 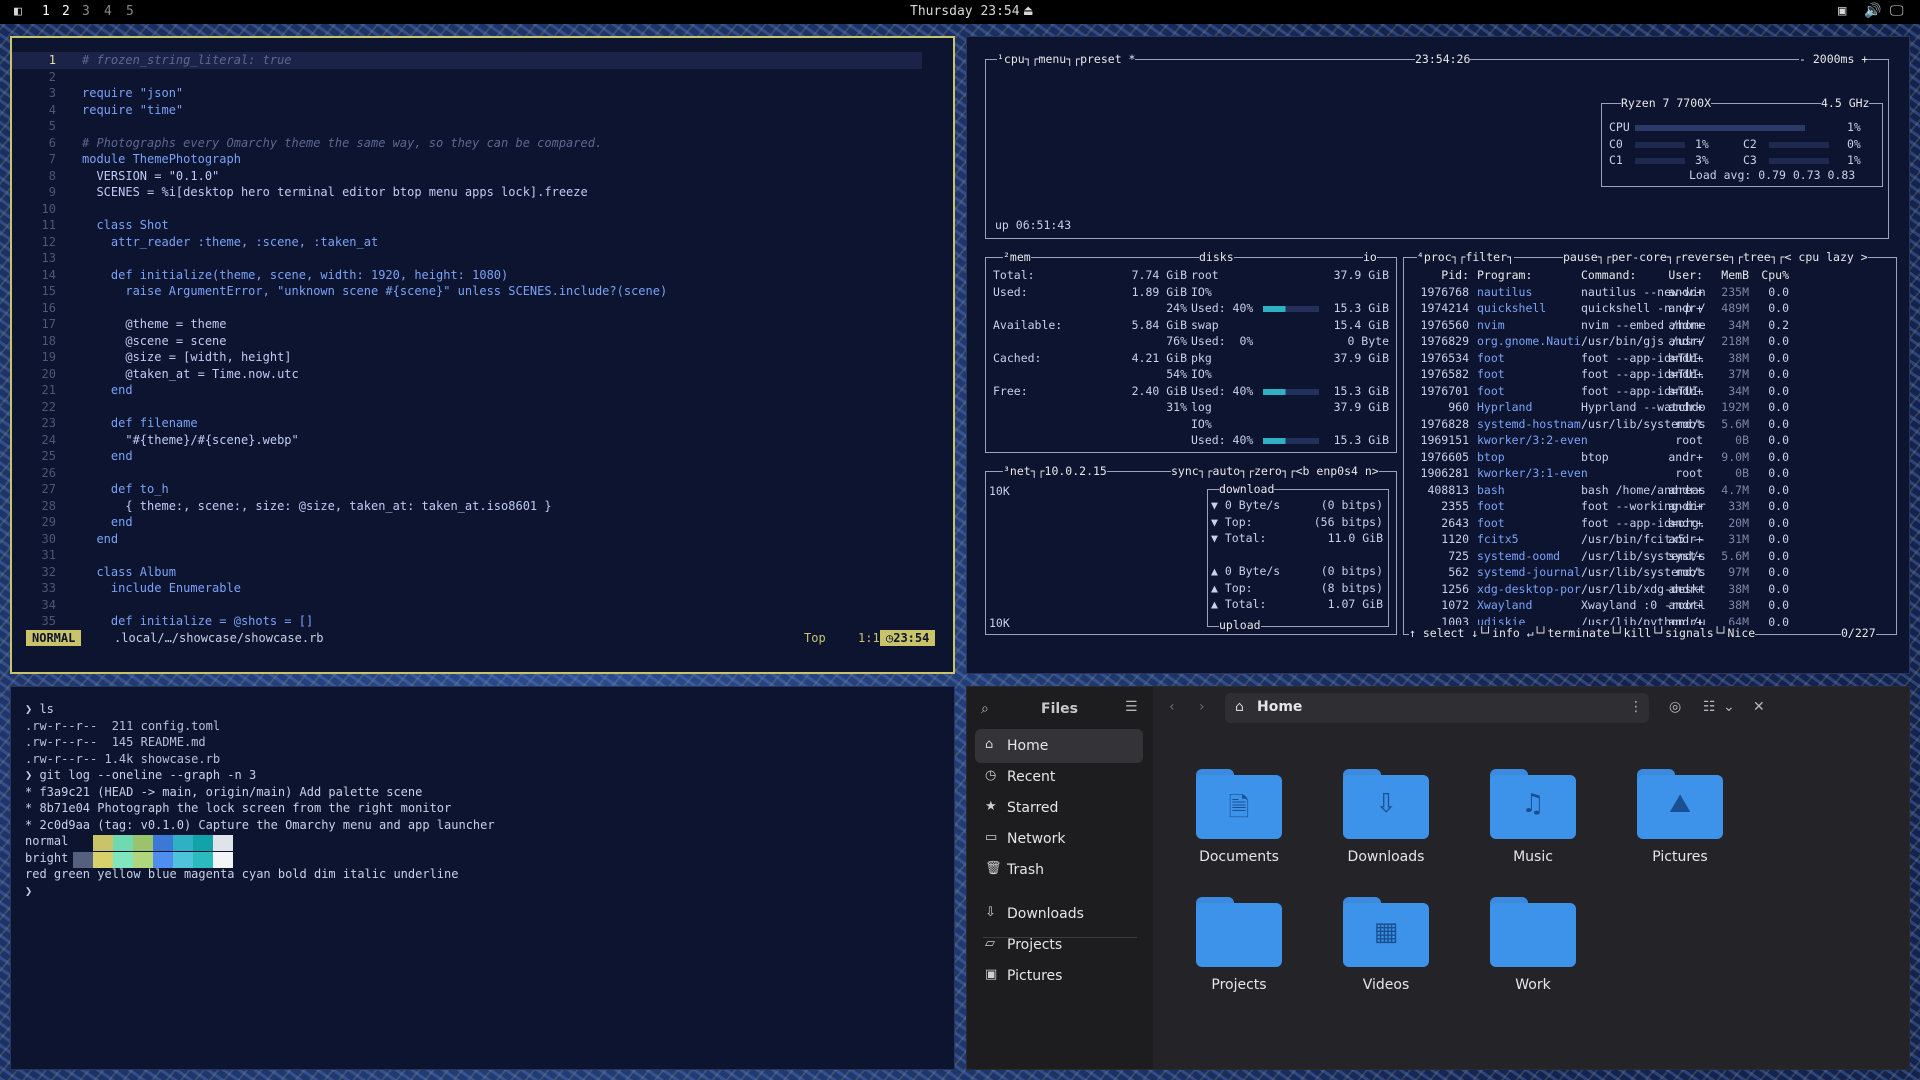 I want to click on code-line: 25 end, so click(x=467, y=456).